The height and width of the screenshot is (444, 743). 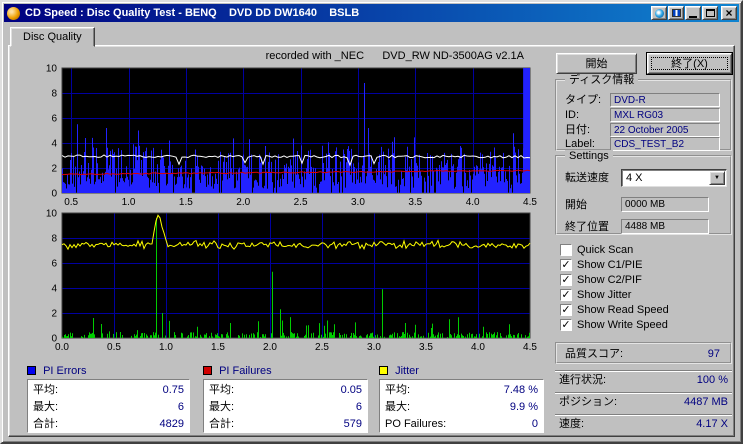 What do you see at coordinates (689, 63) in the screenshot?
I see `exit-button: 終了(X)` at bounding box center [689, 63].